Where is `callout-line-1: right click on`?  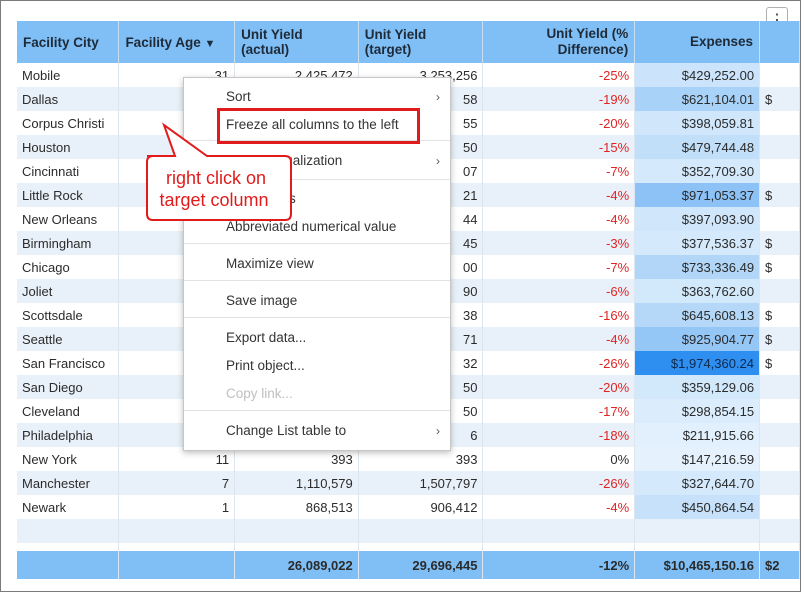
callout-line-1: right click on is located at coordinates (216, 178).